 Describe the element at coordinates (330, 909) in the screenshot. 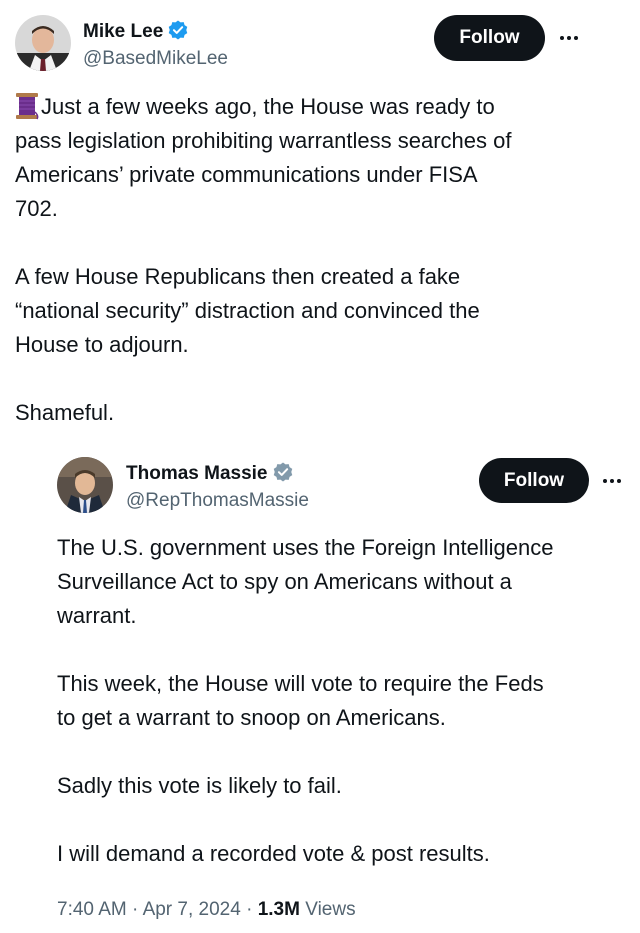

I see `views-label: Views` at that location.